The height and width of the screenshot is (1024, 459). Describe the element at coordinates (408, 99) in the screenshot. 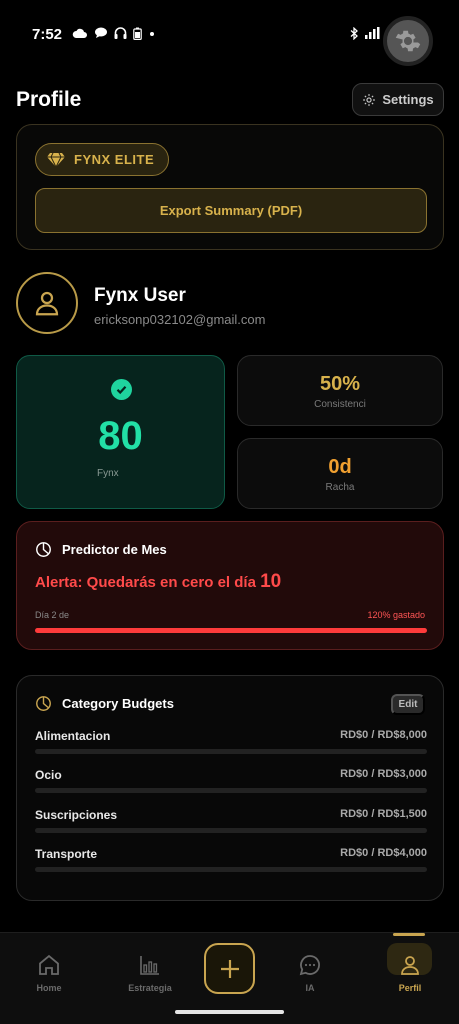

I see `settings-label: Settings` at that location.